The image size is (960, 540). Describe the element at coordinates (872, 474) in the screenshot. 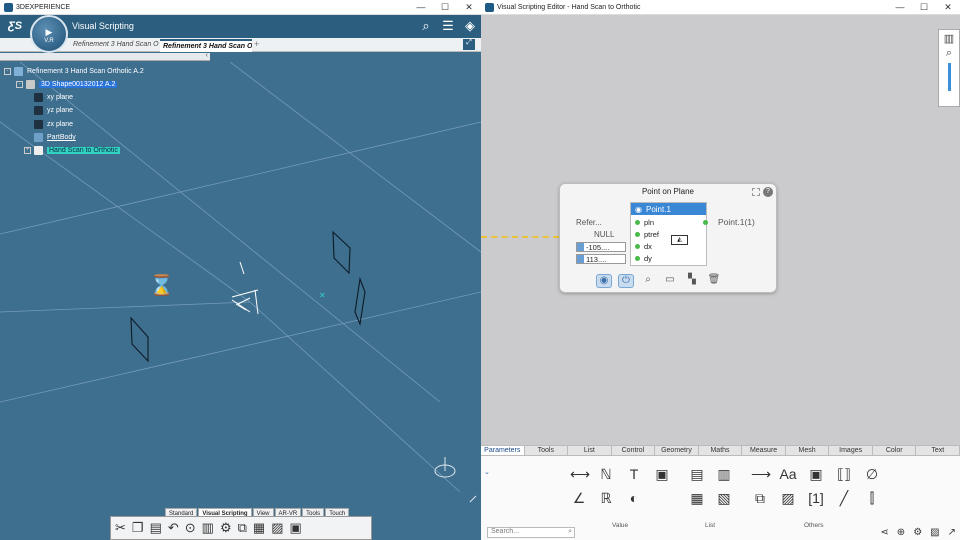

I see `null-icon: ∅` at that location.